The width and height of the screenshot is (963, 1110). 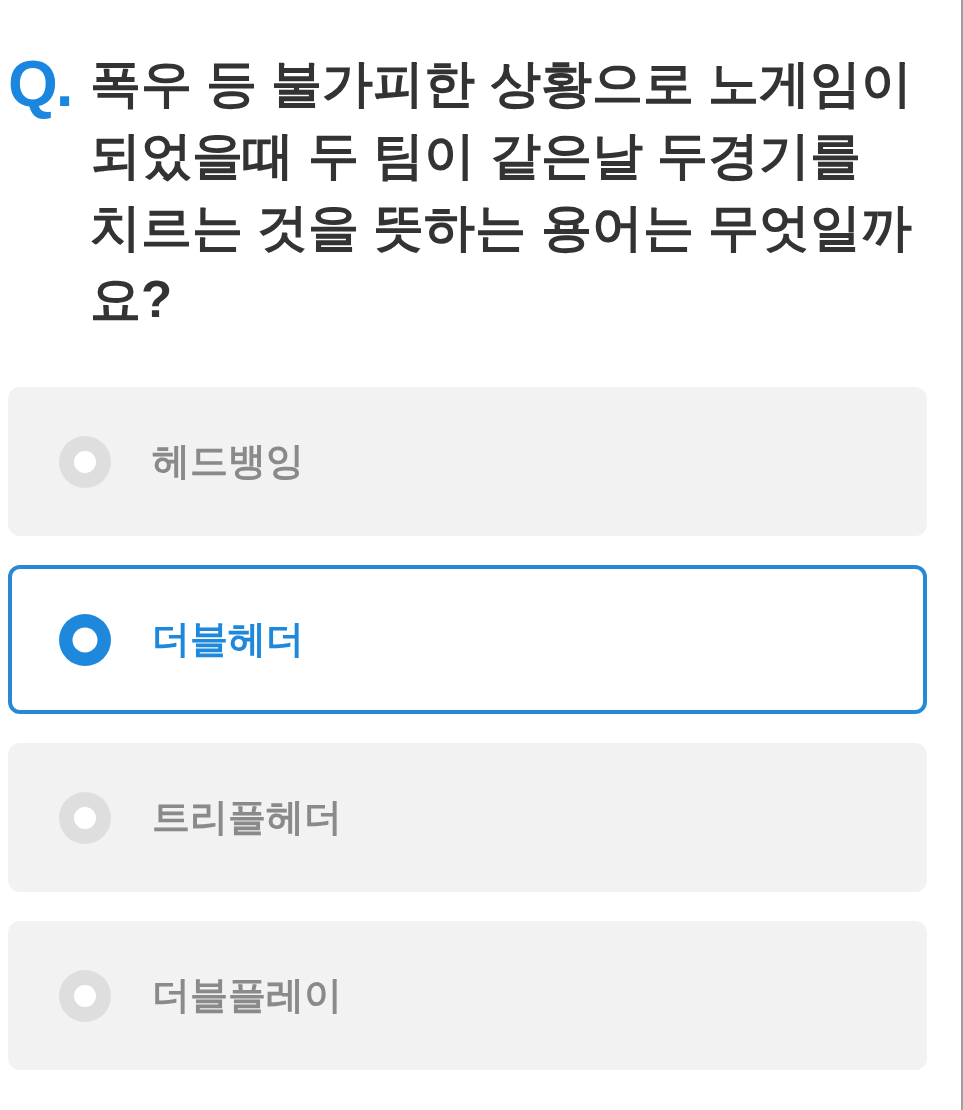 I want to click on question-marker: Q., so click(x=40, y=84).